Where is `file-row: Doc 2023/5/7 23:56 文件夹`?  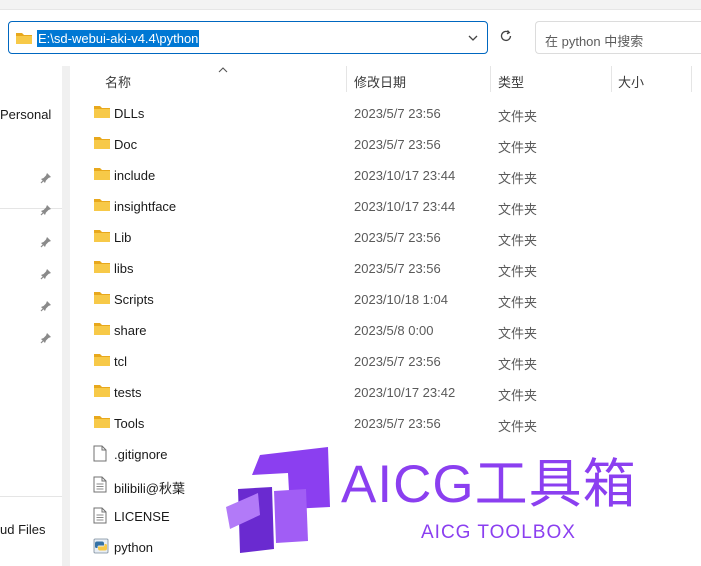 file-row: Doc 2023/5/7 23:56 文件夹 is located at coordinates (388, 143).